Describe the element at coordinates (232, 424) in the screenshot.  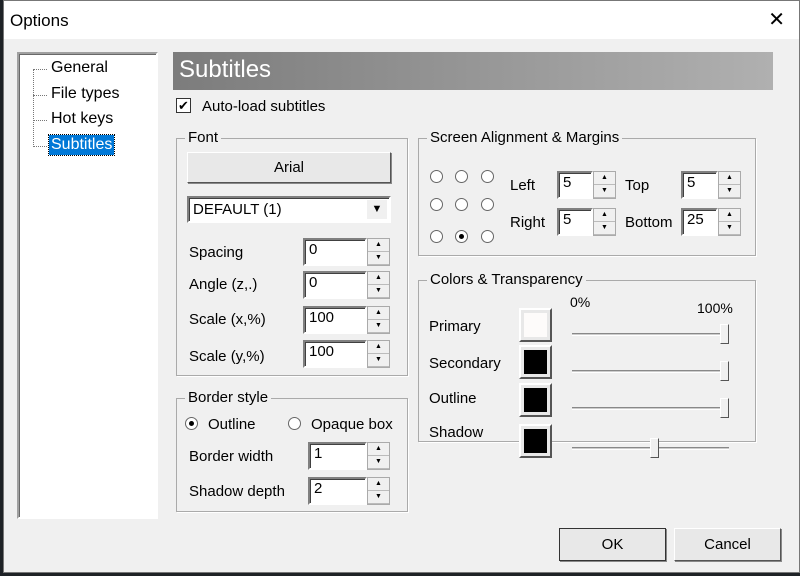
I see `outline-radio-label: Outline` at that location.